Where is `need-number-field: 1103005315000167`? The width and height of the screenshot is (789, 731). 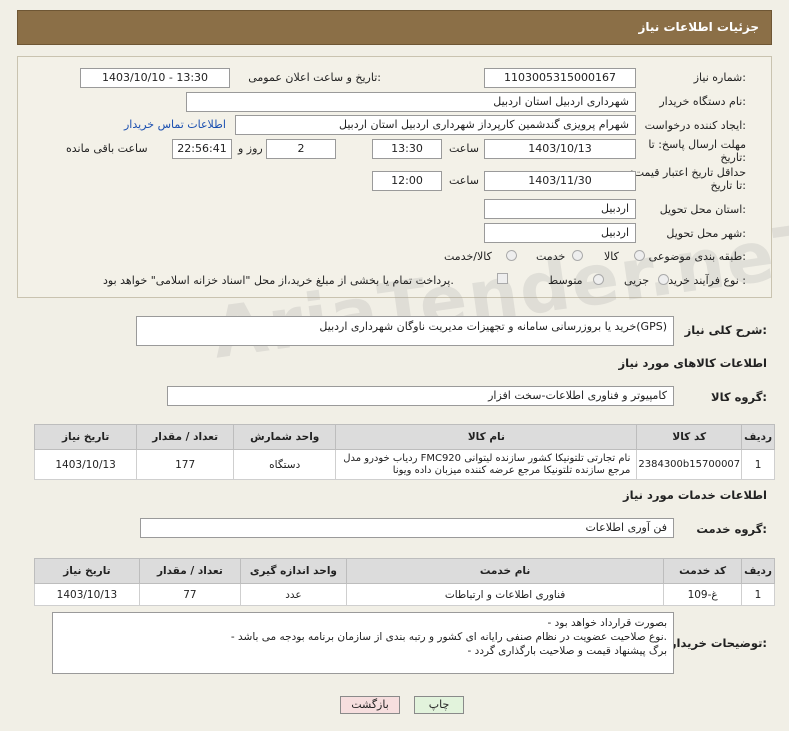 need-number-field: 1103005315000167 is located at coordinates (560, 78).